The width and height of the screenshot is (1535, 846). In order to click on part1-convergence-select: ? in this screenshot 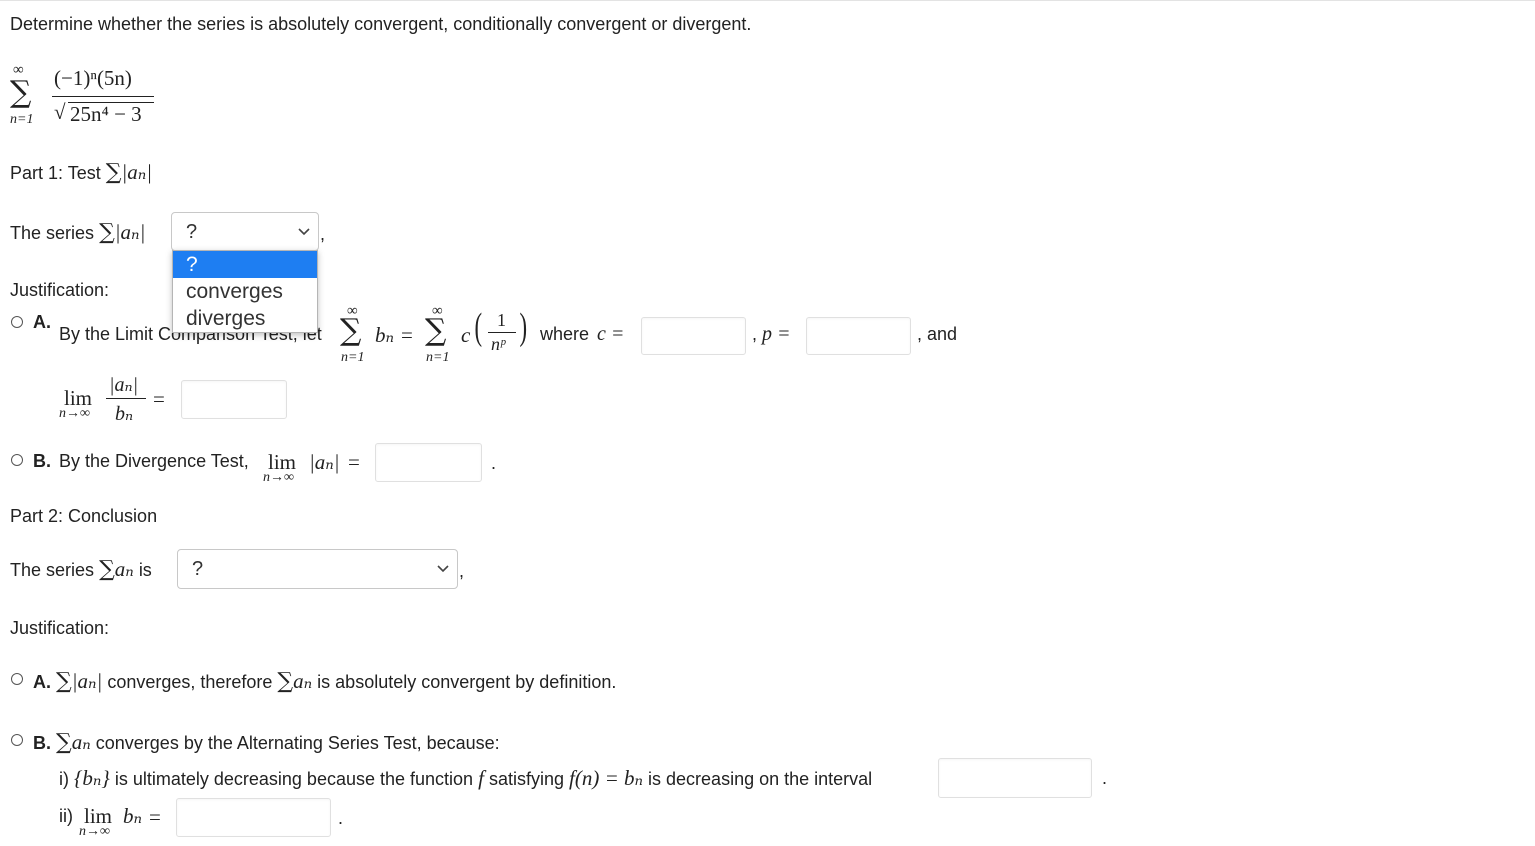, I will do `click(245, 231)`.